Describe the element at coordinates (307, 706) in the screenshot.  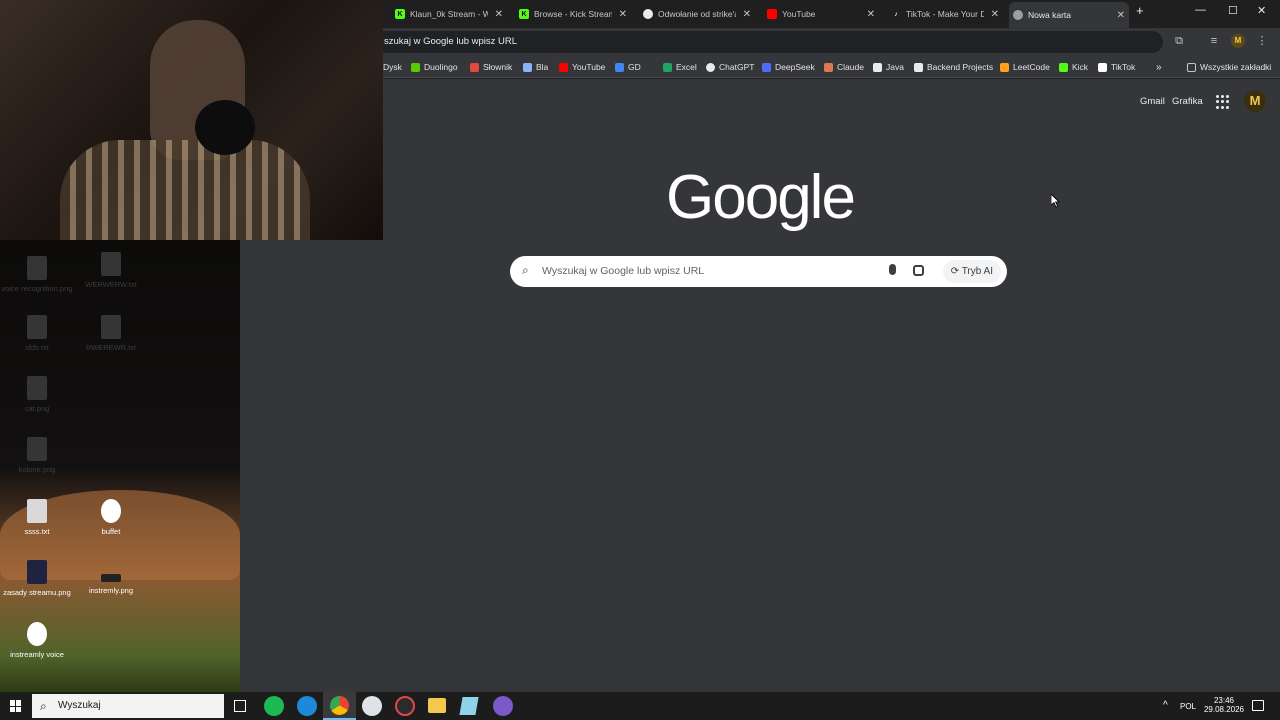
I see `edge-icon` at that location.